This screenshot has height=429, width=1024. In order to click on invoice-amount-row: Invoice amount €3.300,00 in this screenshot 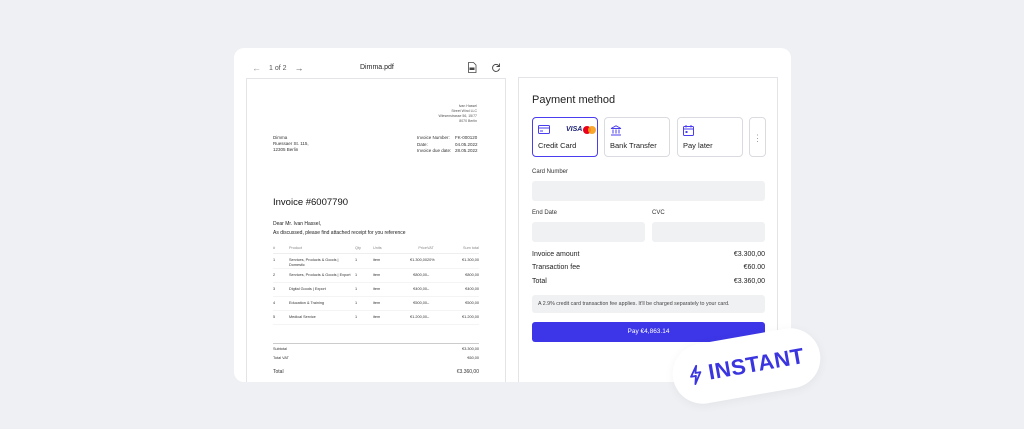, I will do `click(648, 254)`.